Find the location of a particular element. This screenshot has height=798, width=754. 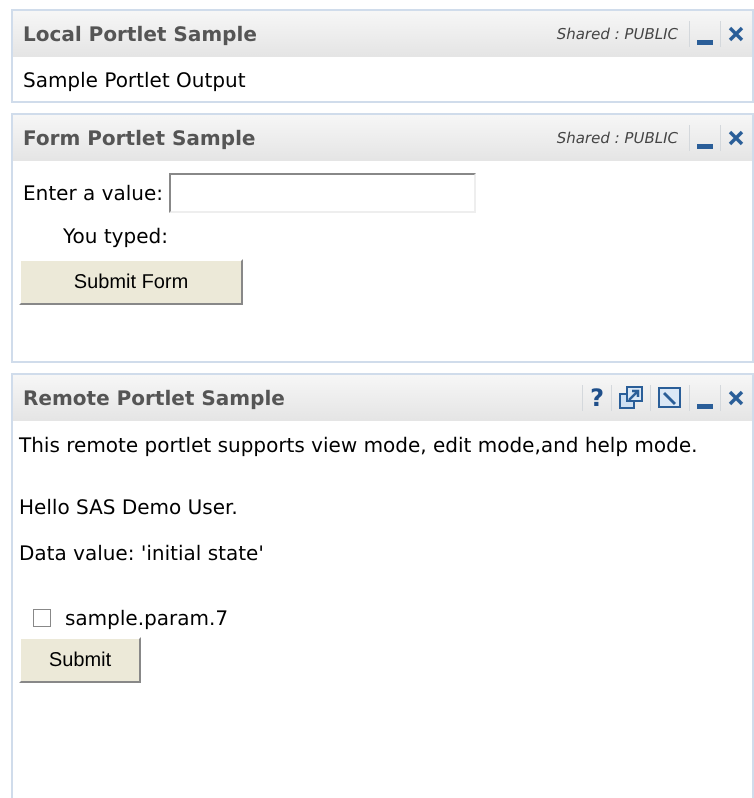

checkbox is located at coordinates (42, 618).